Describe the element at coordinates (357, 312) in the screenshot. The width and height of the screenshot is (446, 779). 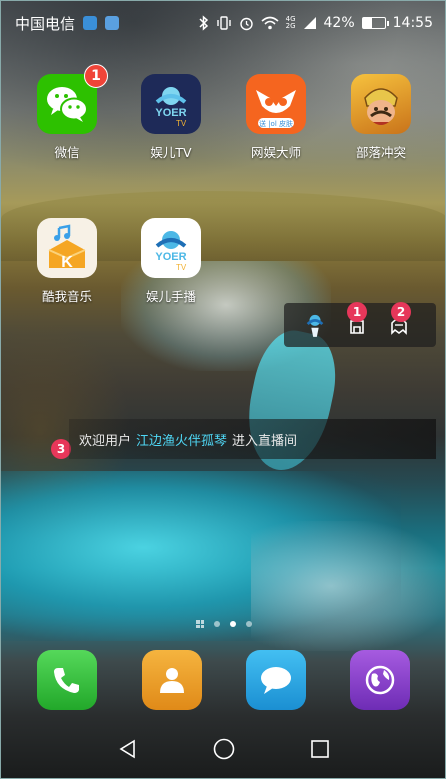
I see `annotation-marker-1: 1` at that location.